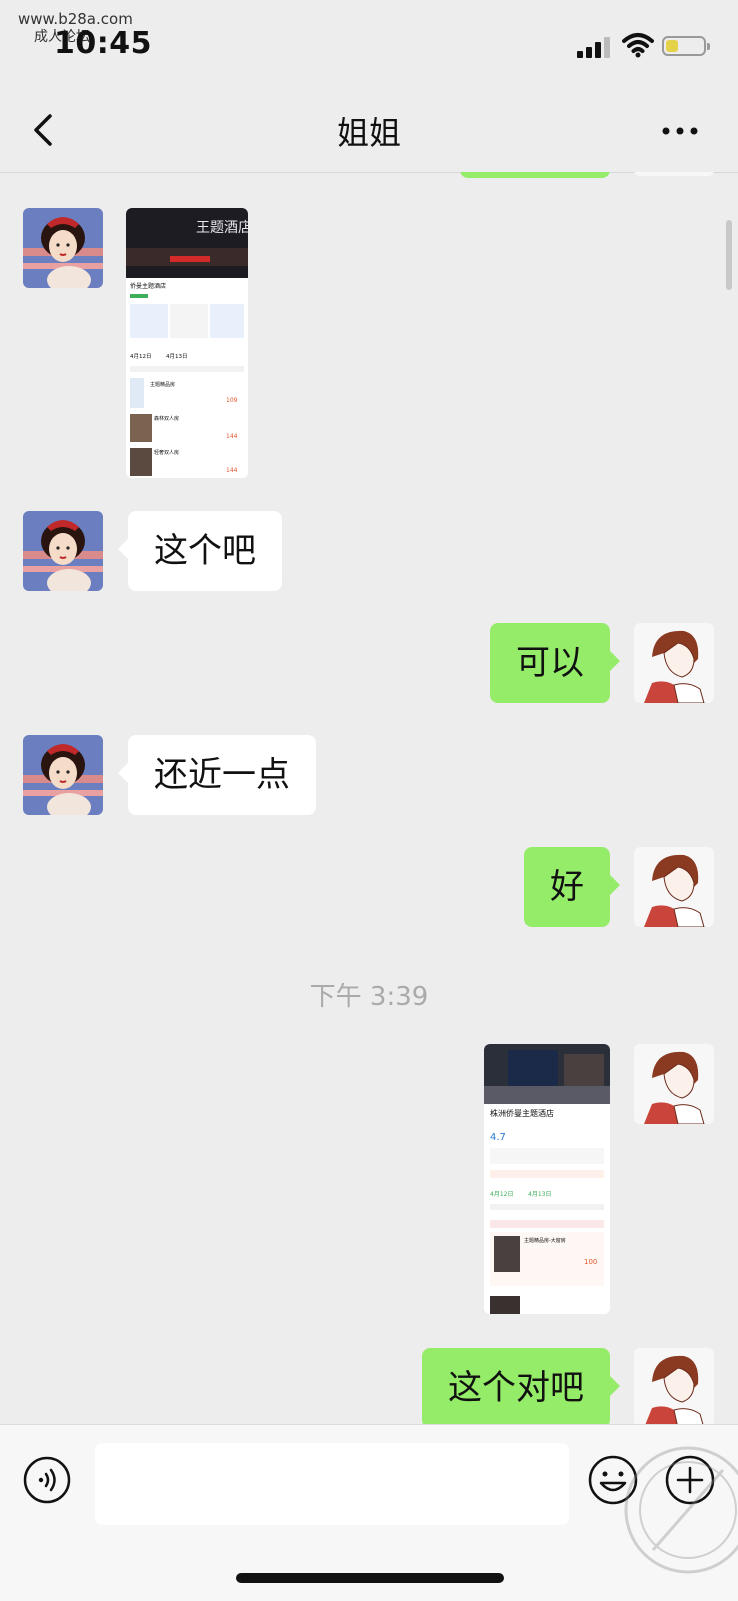  Describe the element at coordinates (222, 228) in the screenshot. I see `hotel-sign-text: 王题酒店` at that location.